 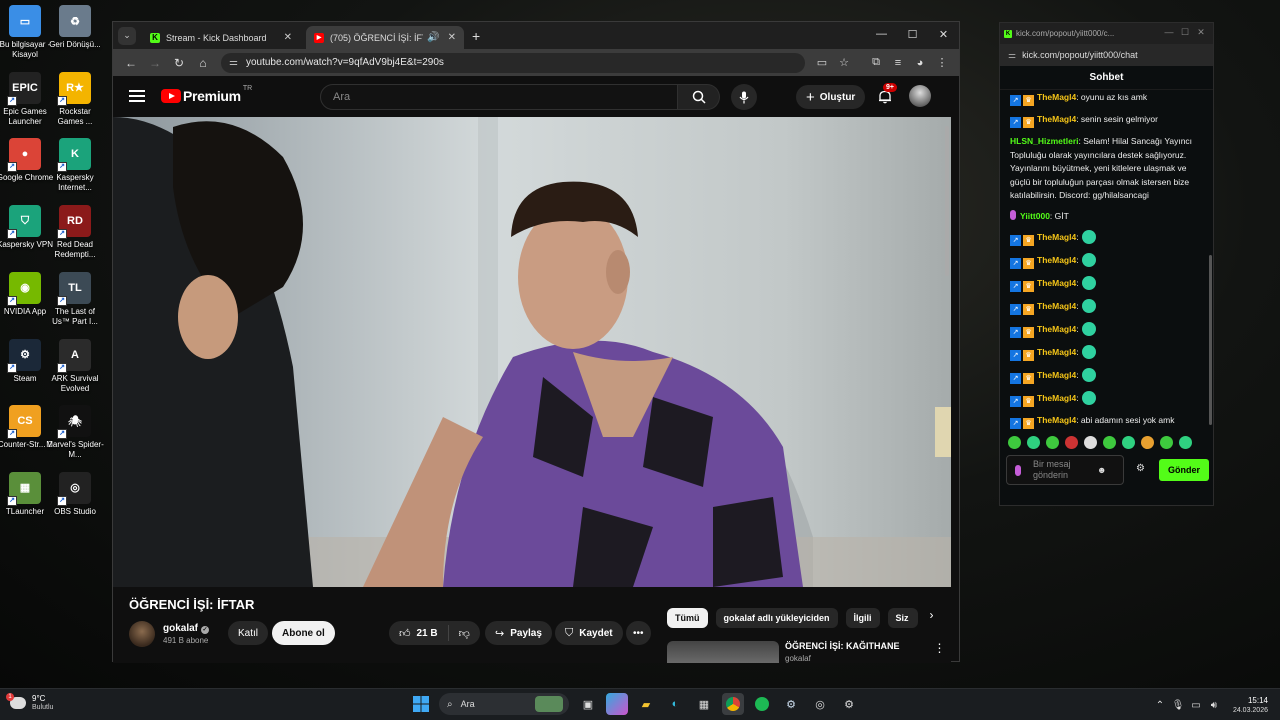 What do you see at coordinates (617, 704) in the screenshot?
I see `copilot-icon` at bounding box center [617, 704].